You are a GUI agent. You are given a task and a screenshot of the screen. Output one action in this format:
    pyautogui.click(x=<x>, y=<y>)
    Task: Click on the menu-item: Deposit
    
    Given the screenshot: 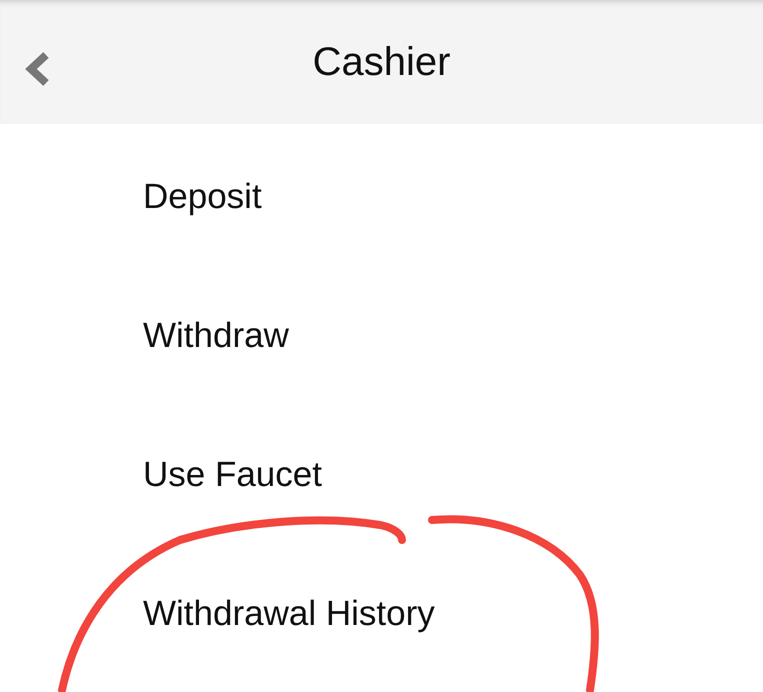 What is the action you would take?
    pyautogui.click(x=202, y=197)
    